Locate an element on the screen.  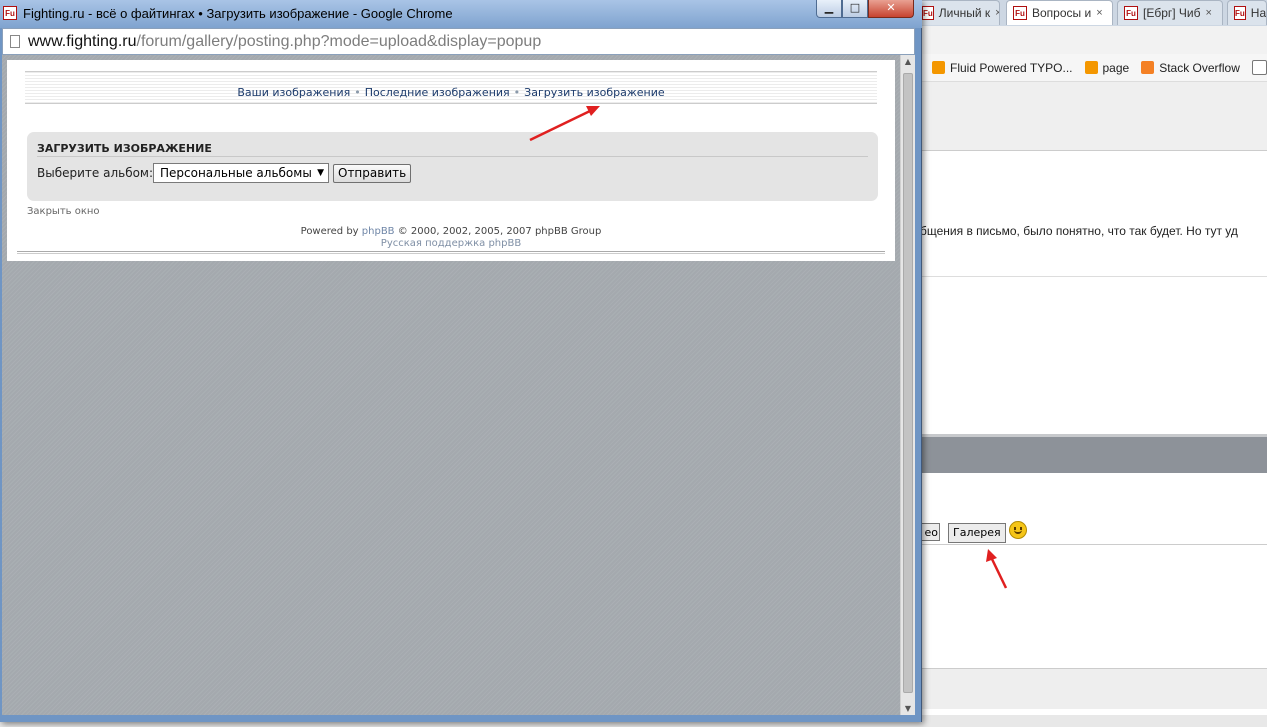
bookmark-stack-overflow: Stack Overflow is located at coordinates (1190, 68).